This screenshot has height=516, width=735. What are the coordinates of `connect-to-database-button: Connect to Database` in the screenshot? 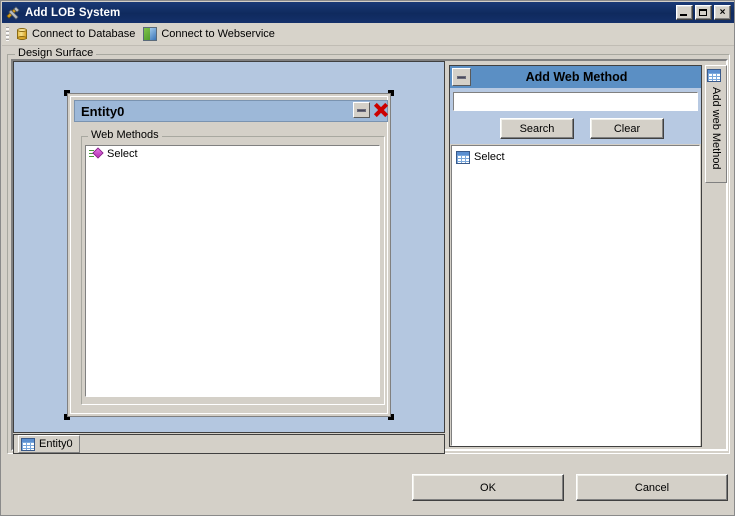 It's located at (77, 34).